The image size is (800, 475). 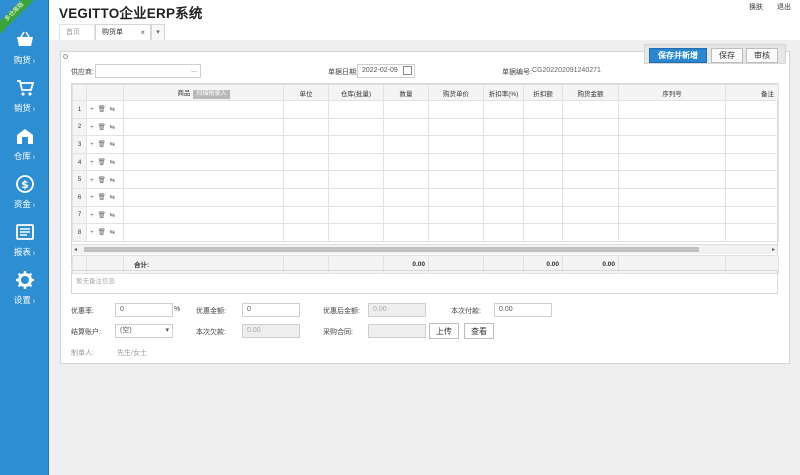 What do you see at coordinates (77, 32) in the screenshot?
I see `tab-home: 首页` at bounding box center [77, 32].